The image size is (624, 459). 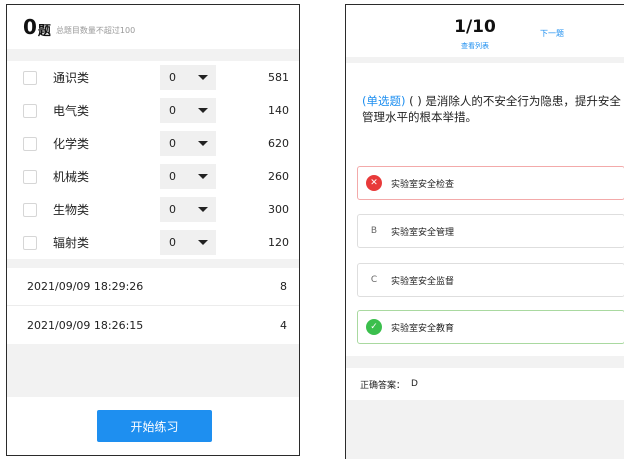 What do you see at coordinates (71, 177) in the screenshot?
I see `category-name: 机械类` at bounding box center [71, 177].